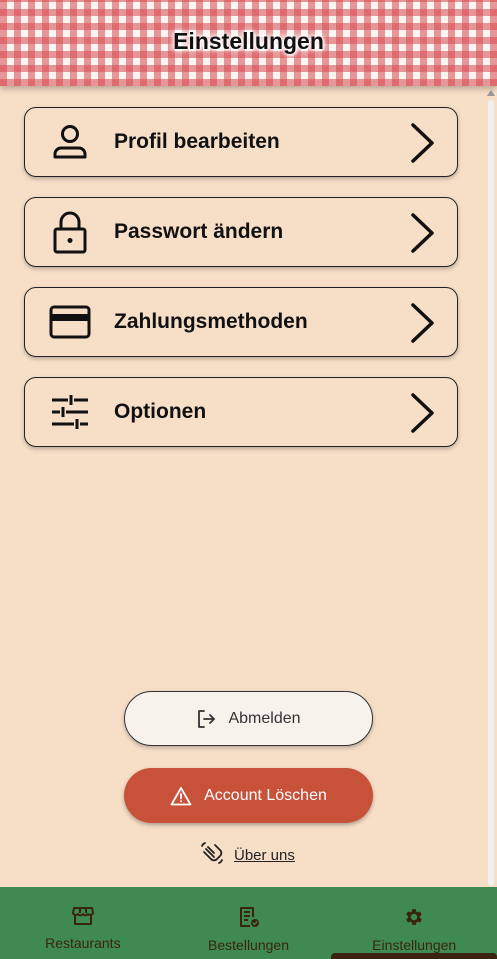 The height and width of the screenshot is (959, 497). I want to click on about-link: Über uns, so click(247, 855).